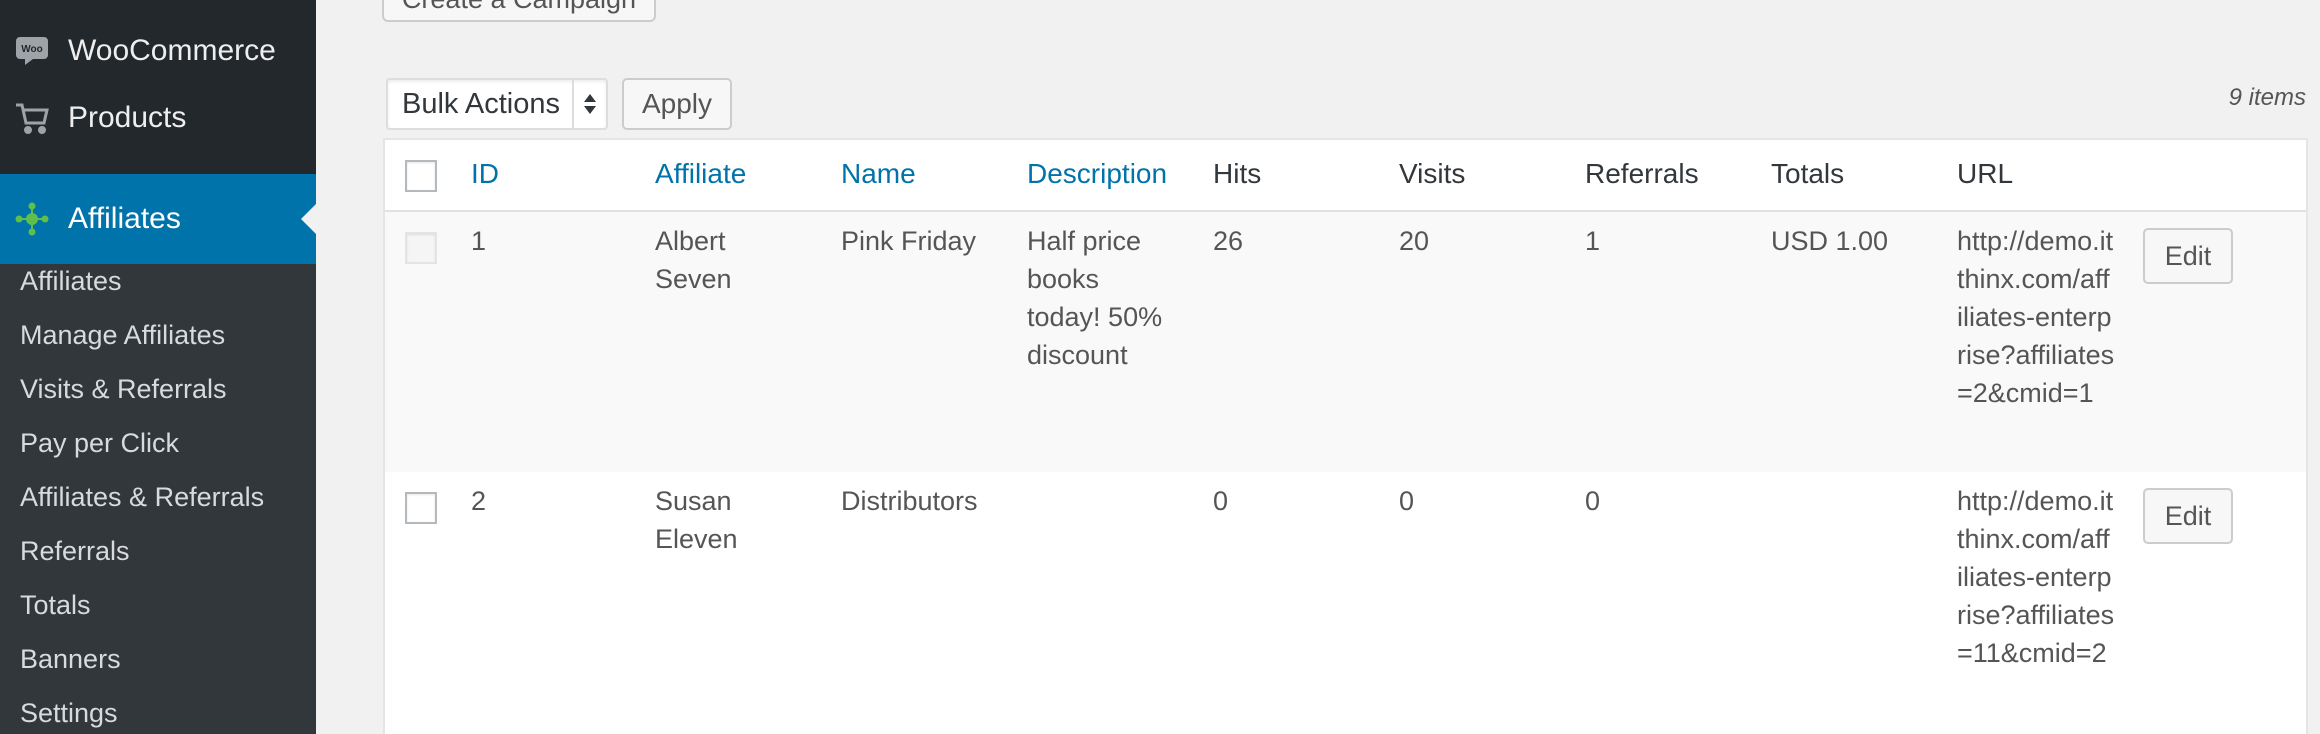 The image size is (2320, 734). Describe the element at coordinates (481, 103) in the screenshot. I see `bulk-actions-selected-value: Bulk Actions` at that location.